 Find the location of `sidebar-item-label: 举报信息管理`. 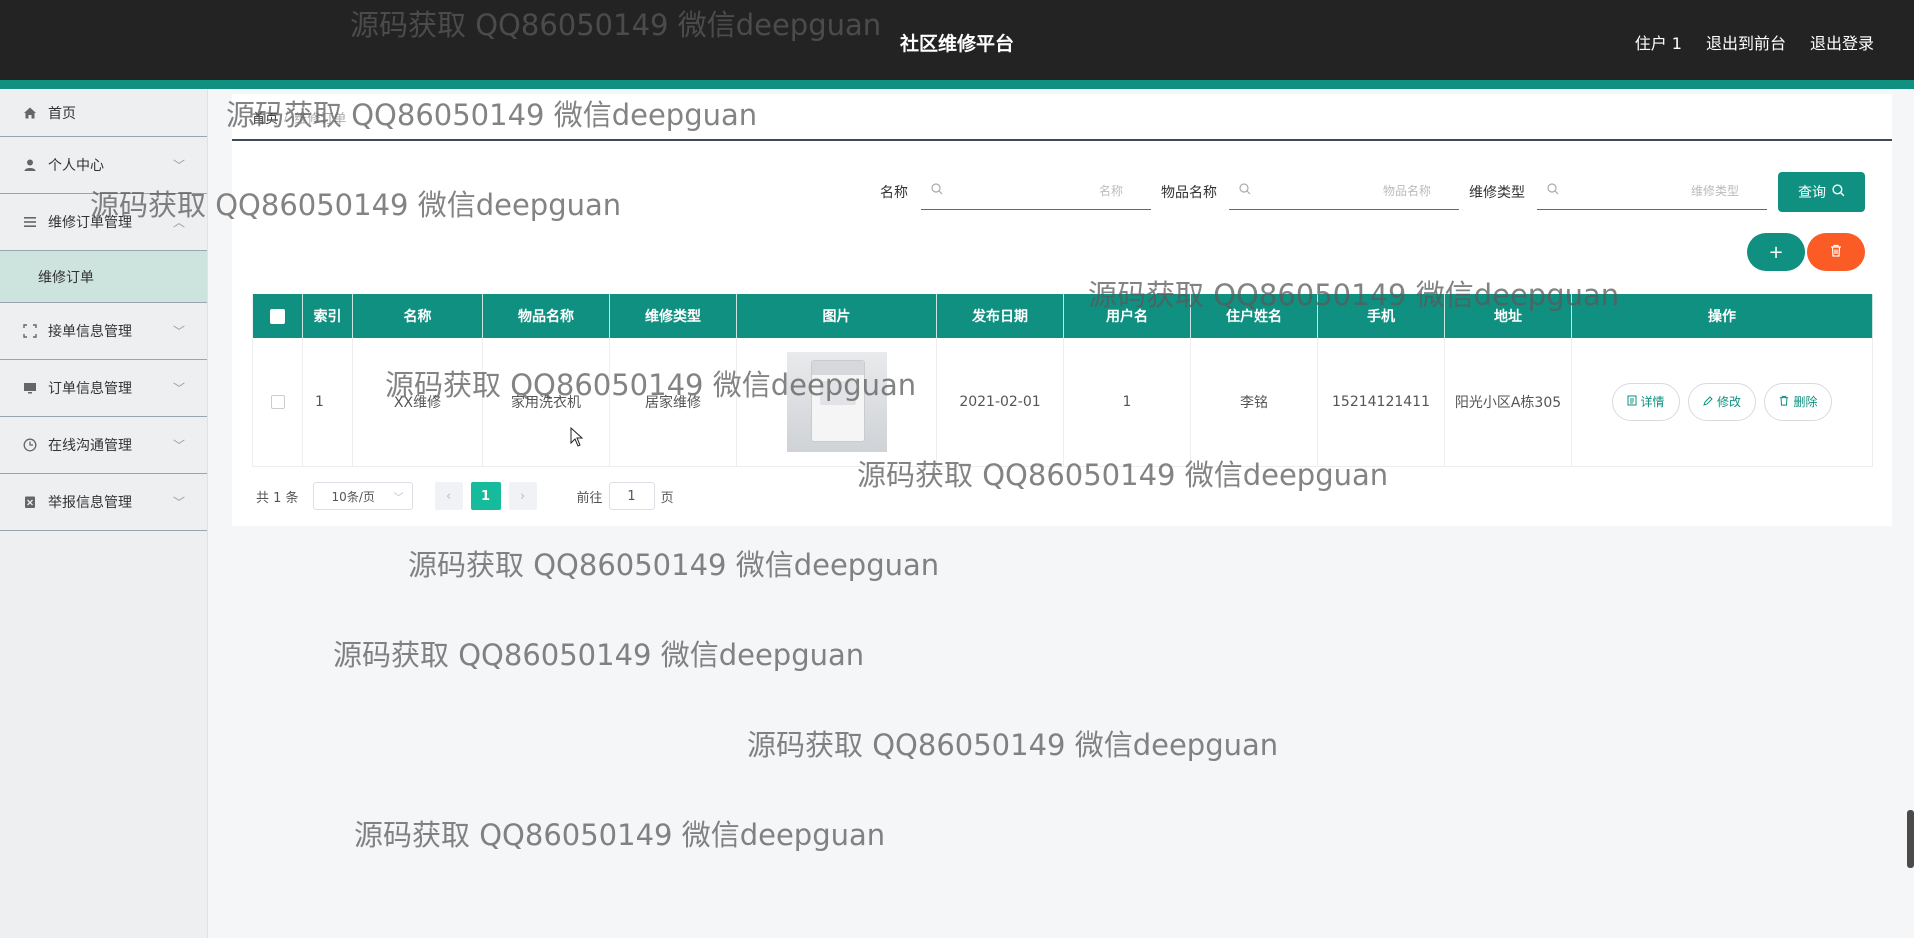

sidebar-item-label: 举报信息管理 is located at coordinates (90, 503).